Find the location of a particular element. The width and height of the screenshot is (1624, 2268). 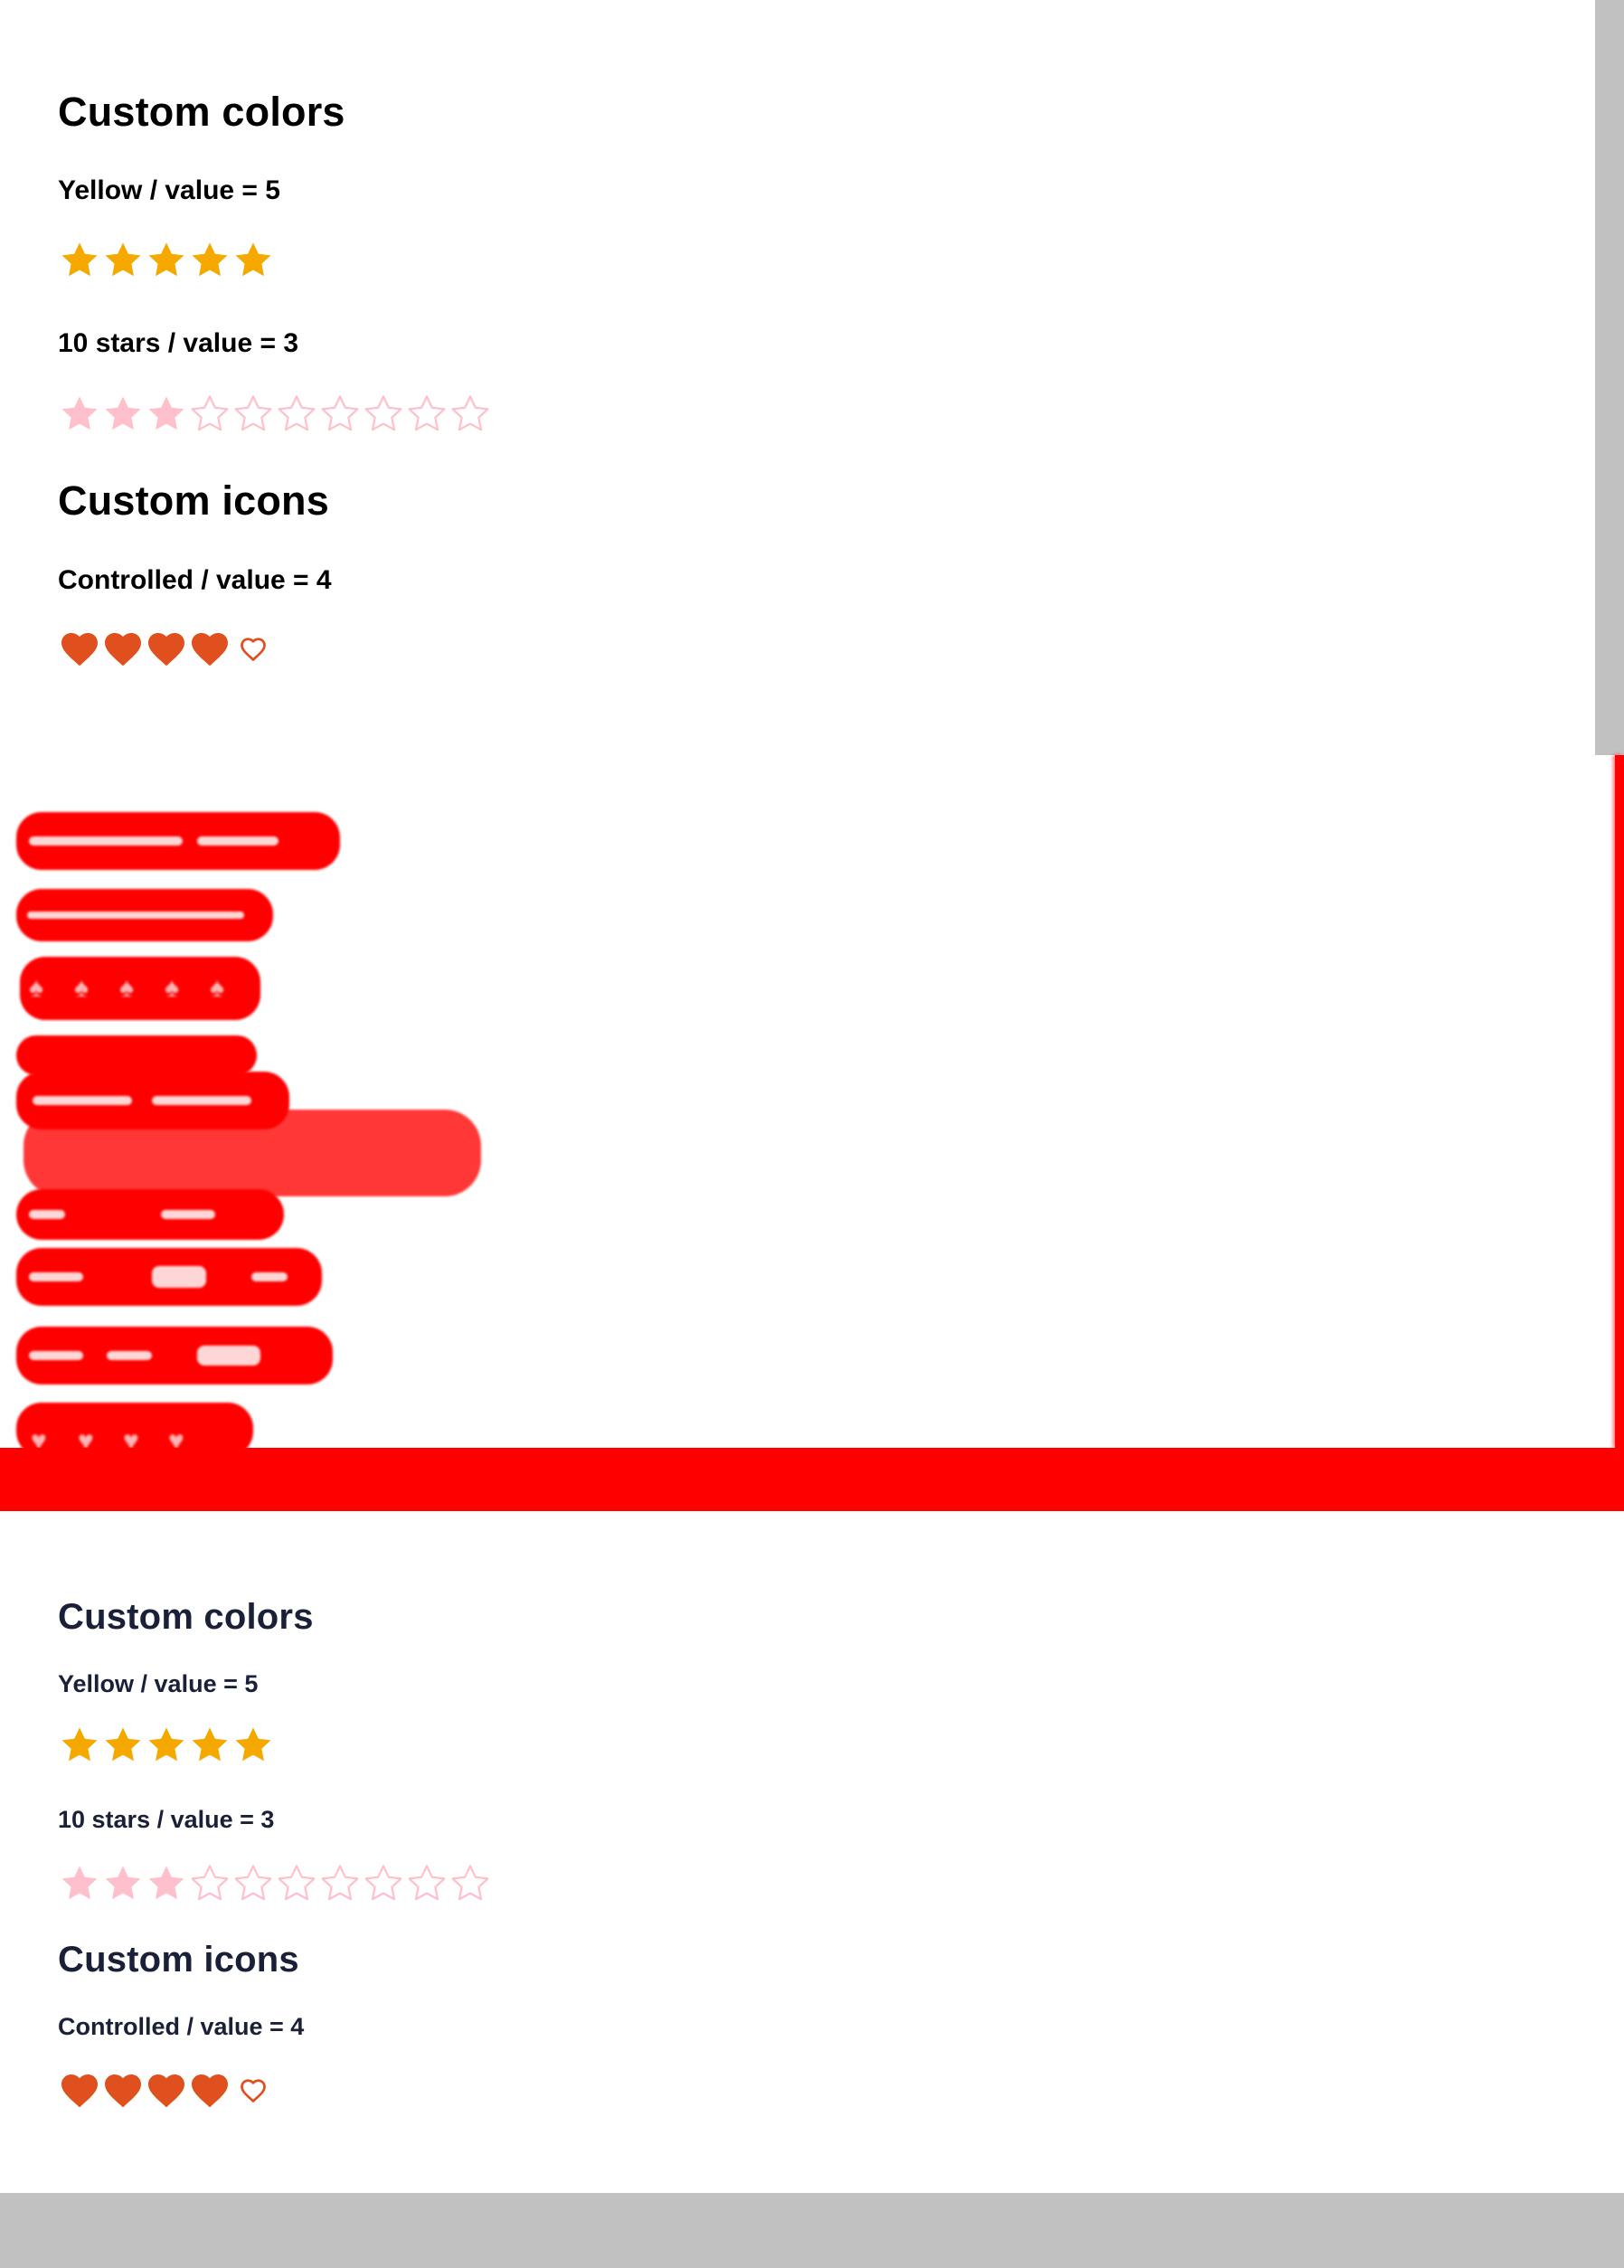

diff-border-bottom is located at coordinates (812, 1479).